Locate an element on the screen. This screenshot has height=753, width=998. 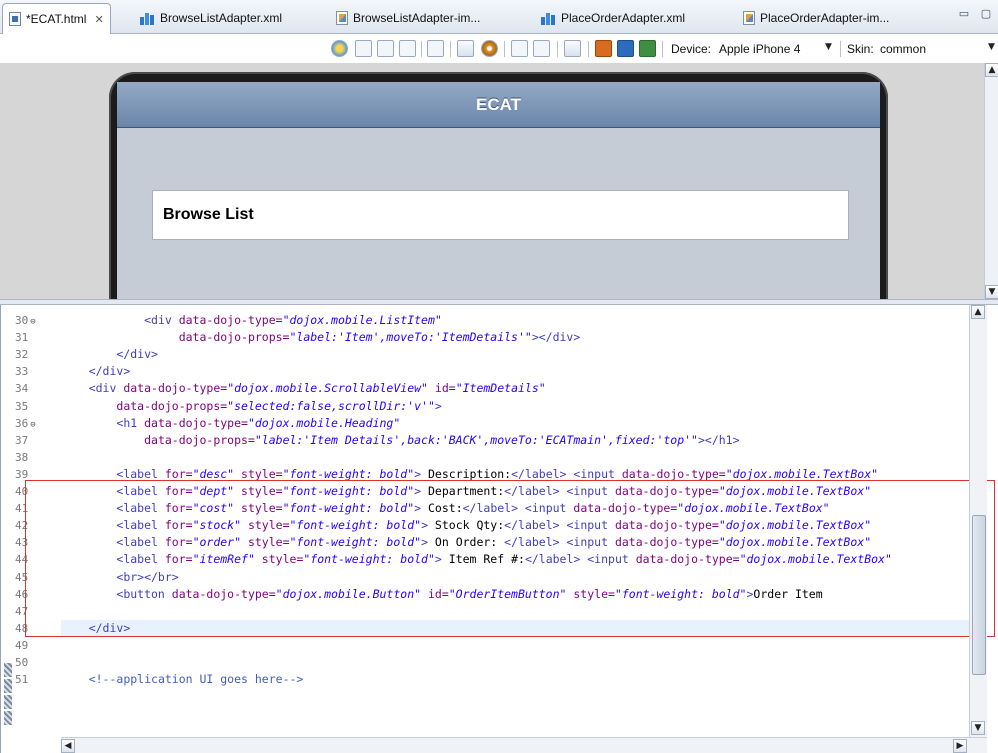
tab-browselistadapter-xml: BrowseListAdapter.xml is located at coordinates (211, 18).